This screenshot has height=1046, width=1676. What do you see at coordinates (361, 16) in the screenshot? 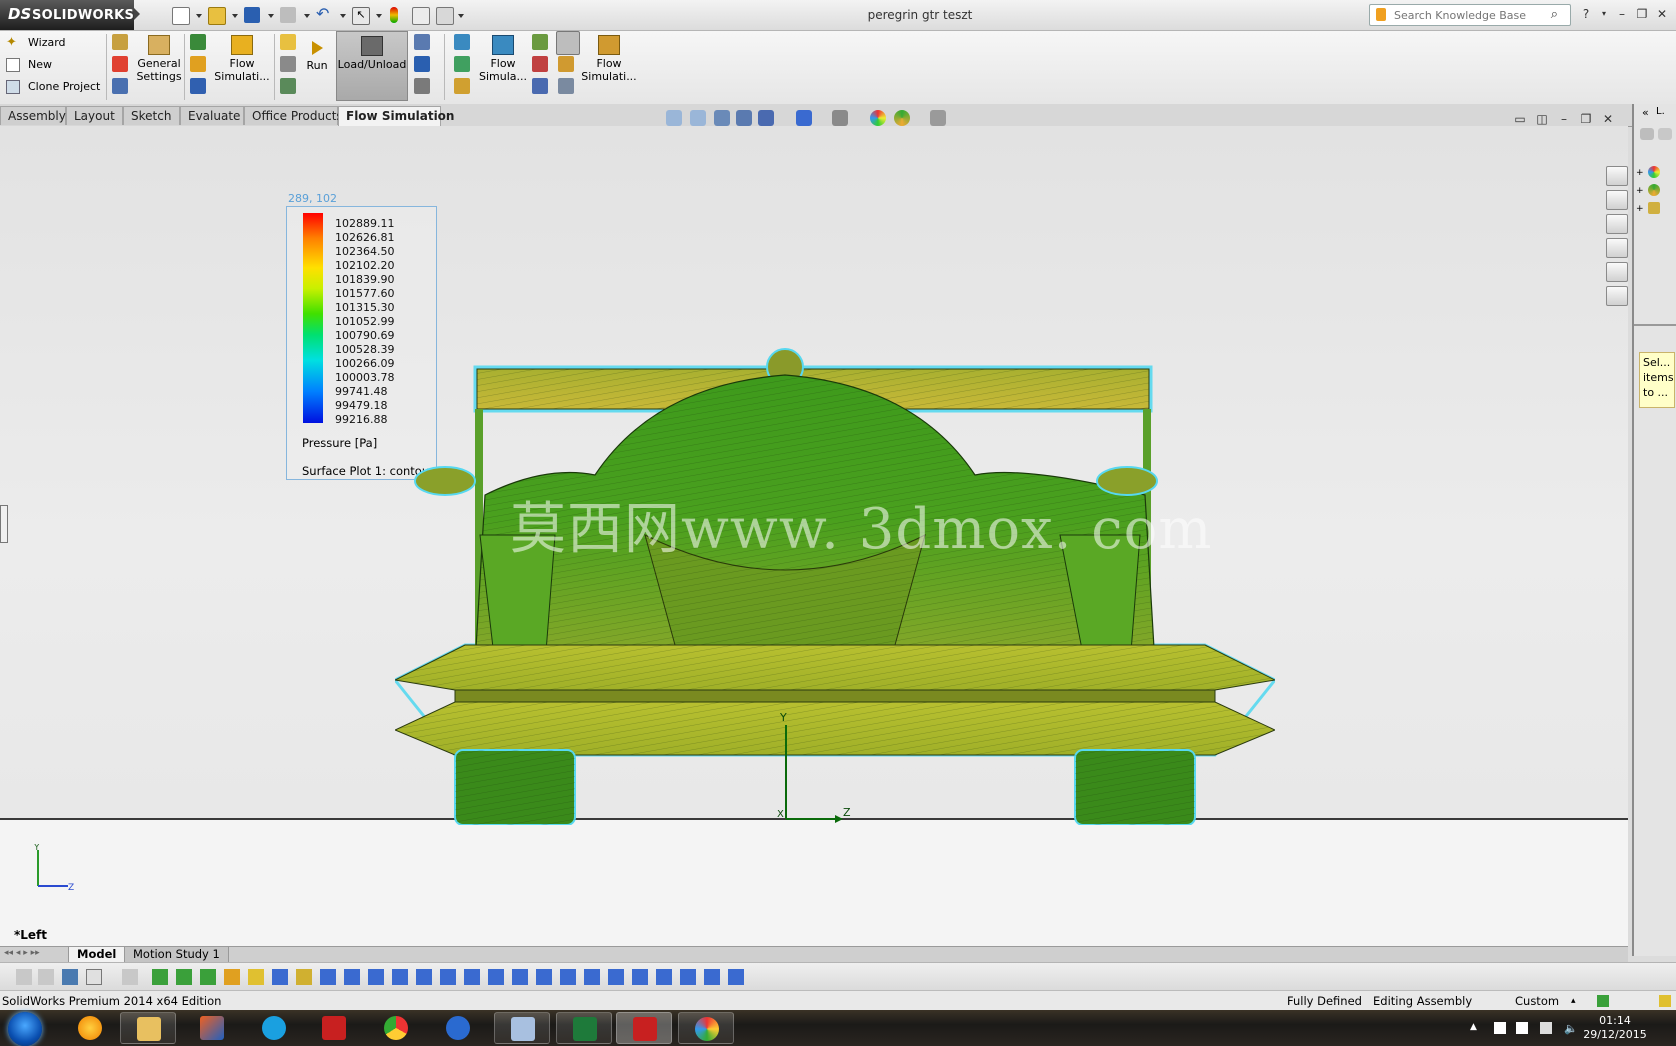
I see `select-arrow-icon: ↖` at bounding box center [361, 16].